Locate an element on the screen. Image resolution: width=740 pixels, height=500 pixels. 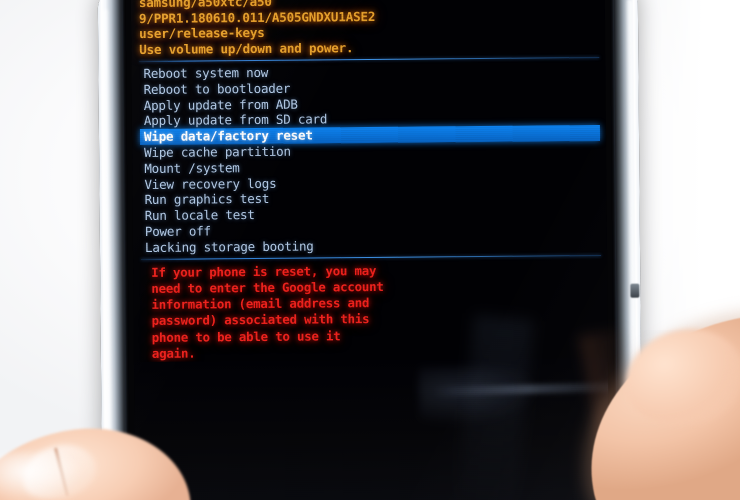
left-rail-specular-highlight is located at coordinates (107, 252).